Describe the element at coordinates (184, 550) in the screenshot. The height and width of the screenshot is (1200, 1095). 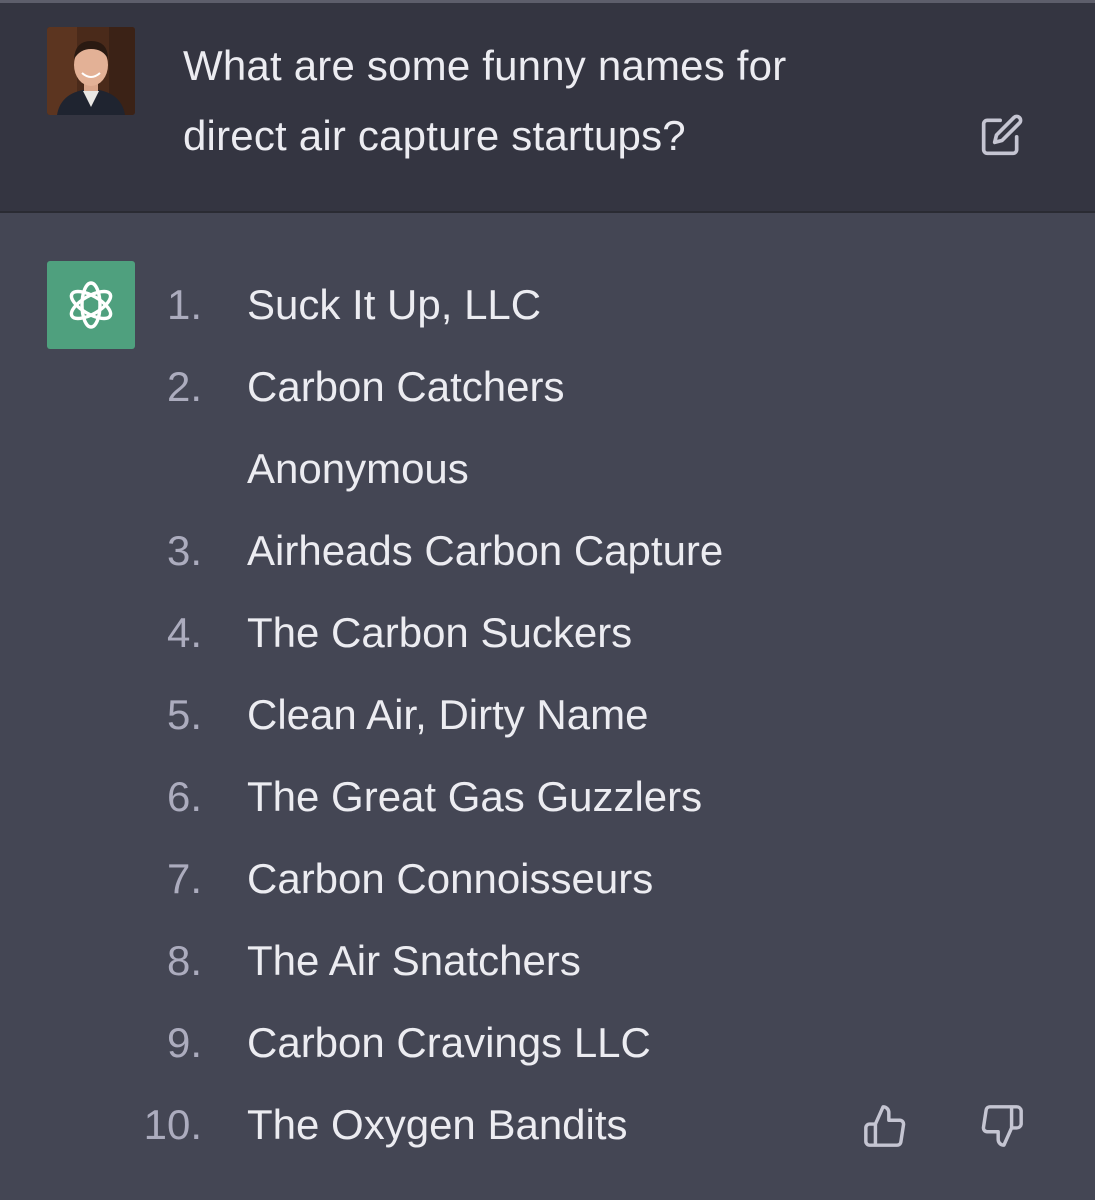
I see `list-item-number: 3.` at that location.